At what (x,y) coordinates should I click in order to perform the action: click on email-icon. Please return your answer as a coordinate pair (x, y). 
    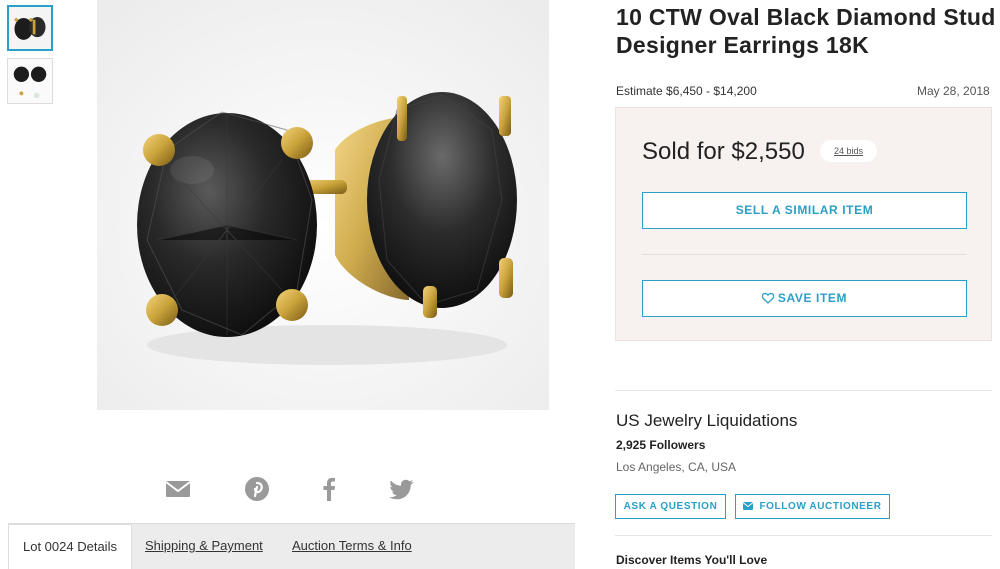
    Looking at the image, I should click on (178, 489).